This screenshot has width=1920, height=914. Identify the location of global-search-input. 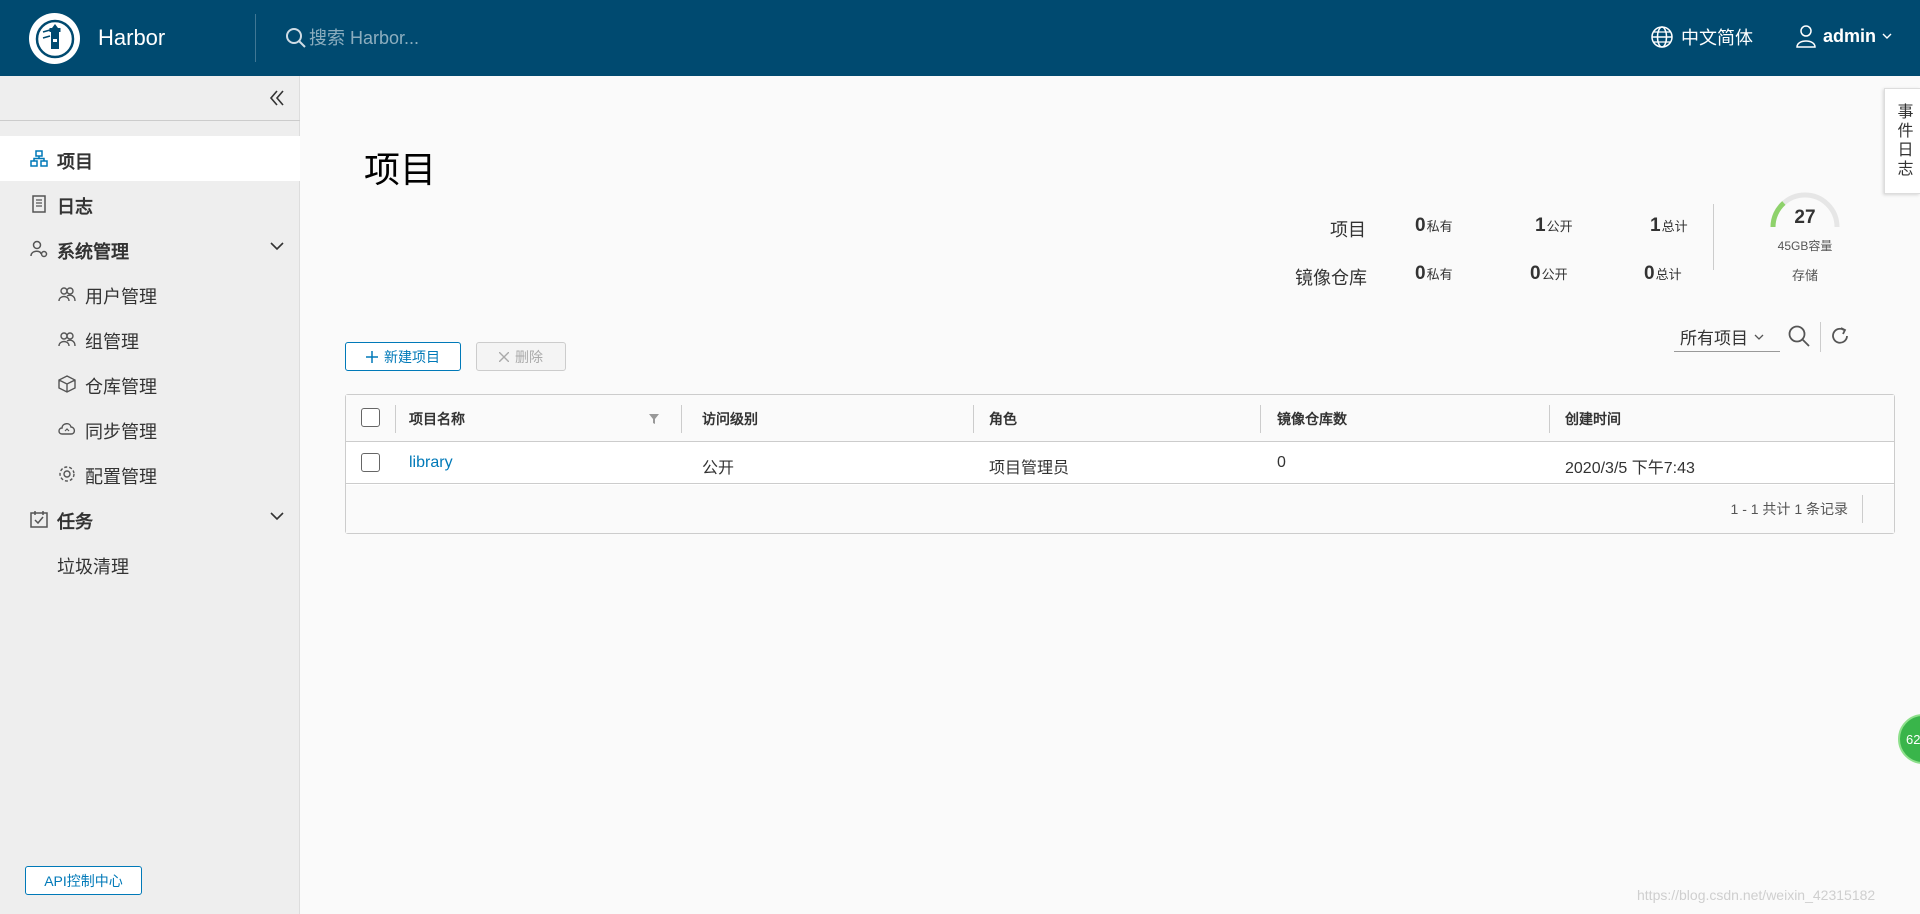
(439, 38).